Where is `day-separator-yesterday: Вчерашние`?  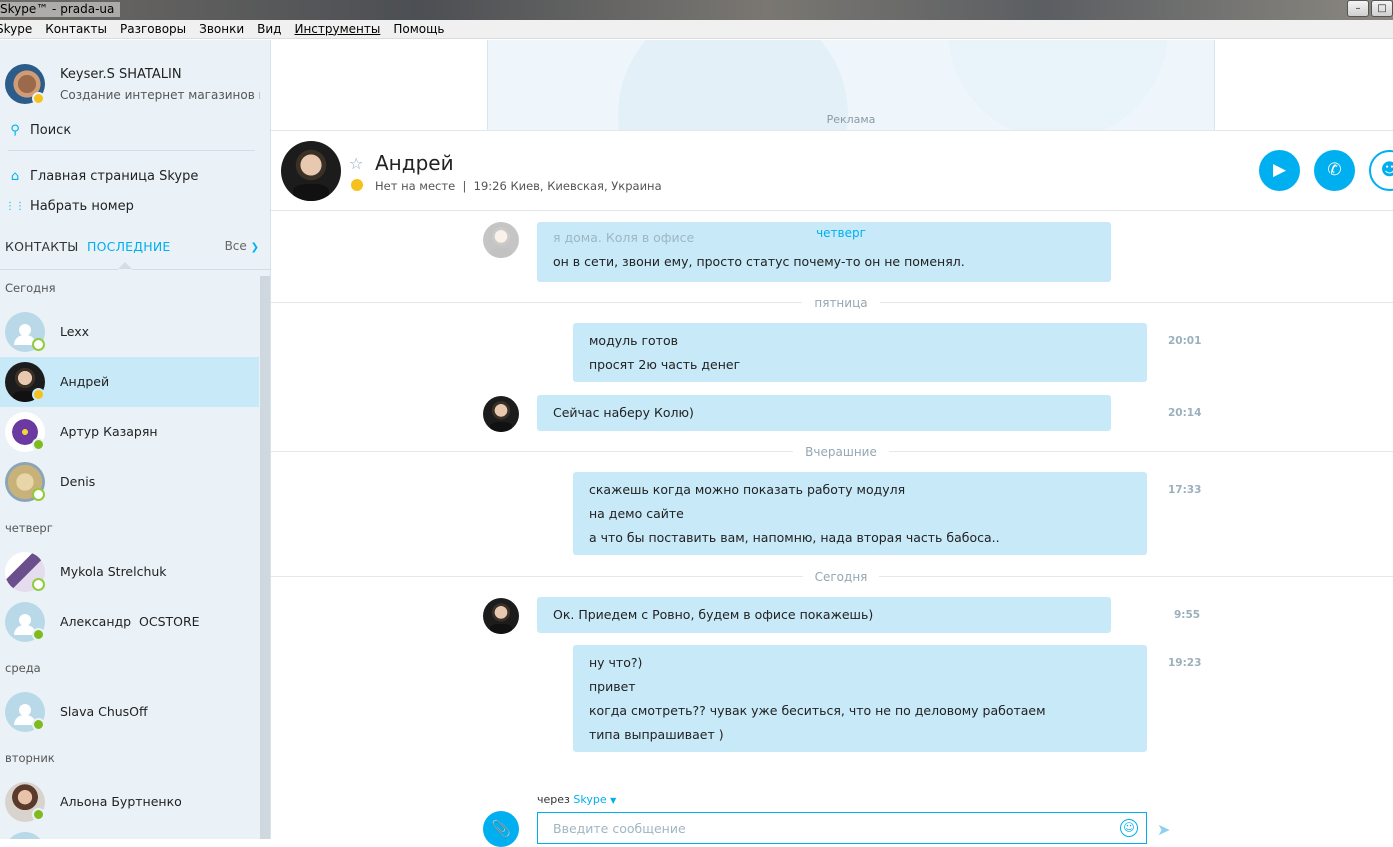
day-separator-yesterday: Вчерашние is located at coordinates (832, 452).